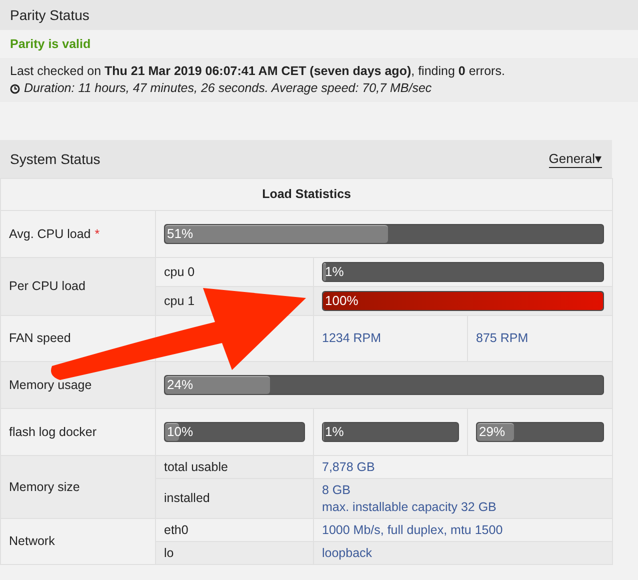 This screenshot has height=580, width=638. I want to click on progress-label: 10%, so click(180, 431).